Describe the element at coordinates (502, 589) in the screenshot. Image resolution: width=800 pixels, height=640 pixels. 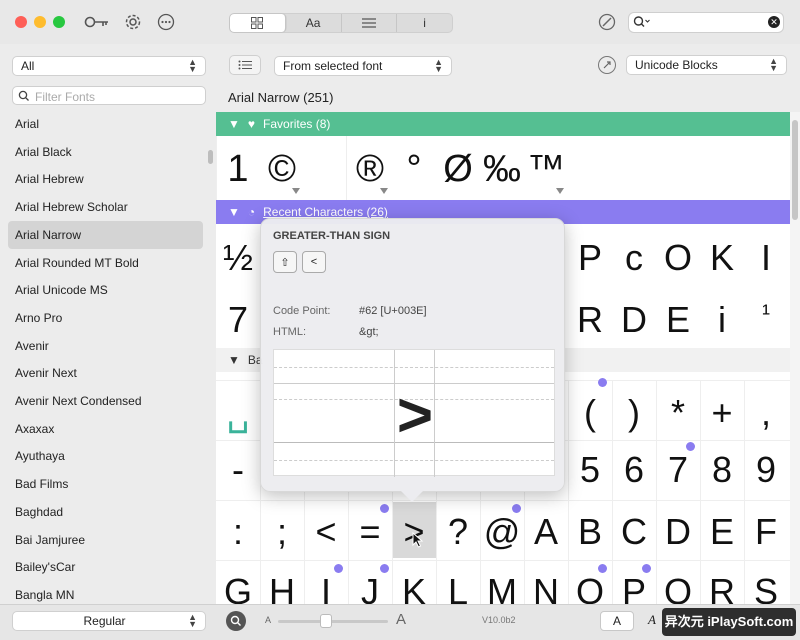
I see `glyph-cell: M` at that location.